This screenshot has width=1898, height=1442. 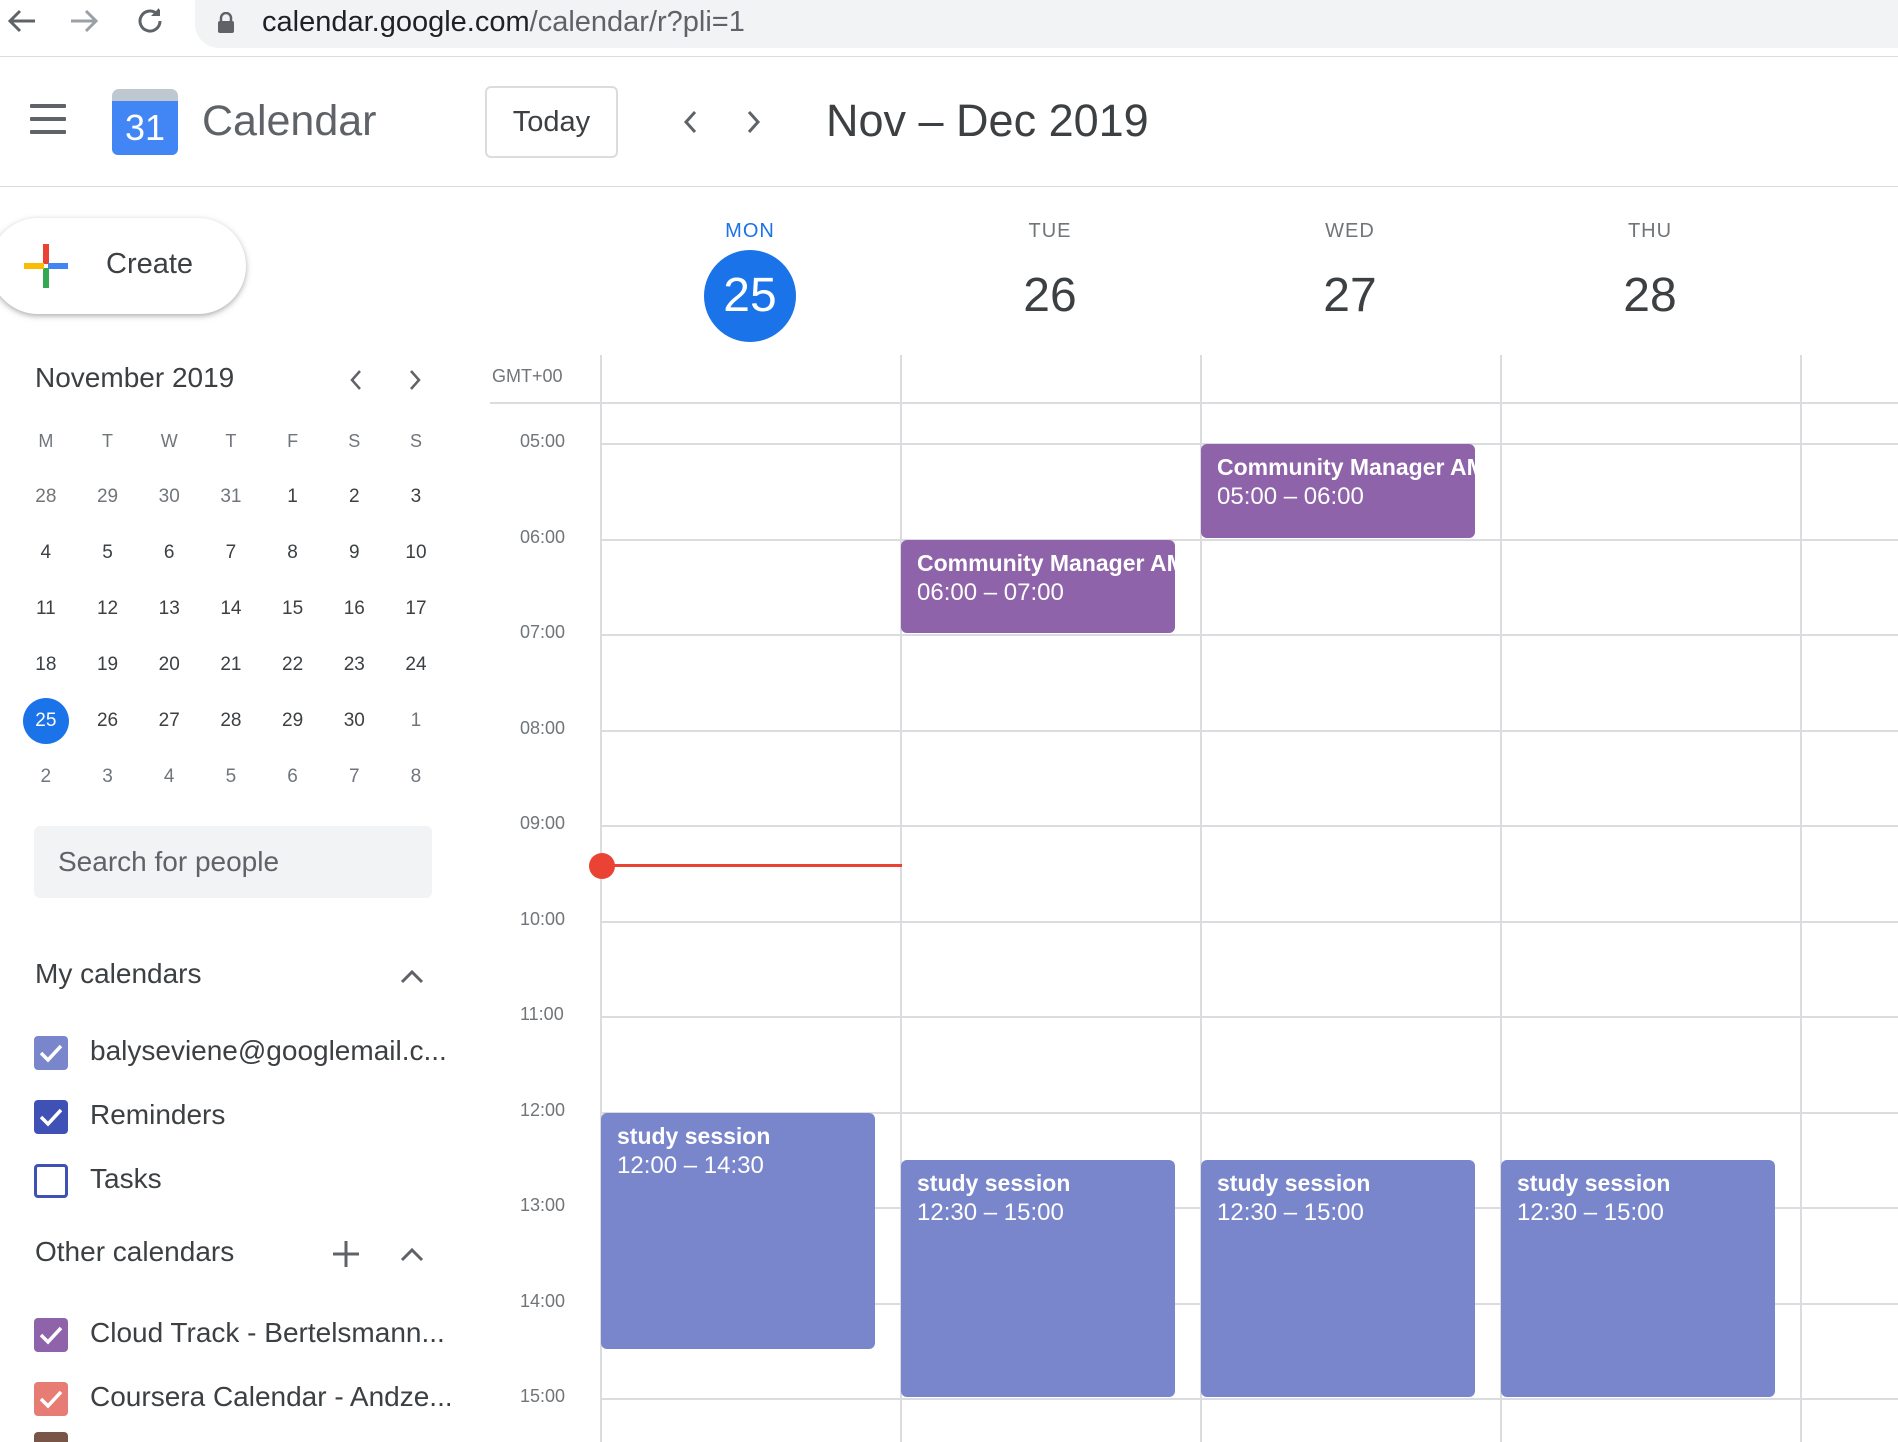 I want to click on mini-calendar-day: 15, so click(x=293, y=609).